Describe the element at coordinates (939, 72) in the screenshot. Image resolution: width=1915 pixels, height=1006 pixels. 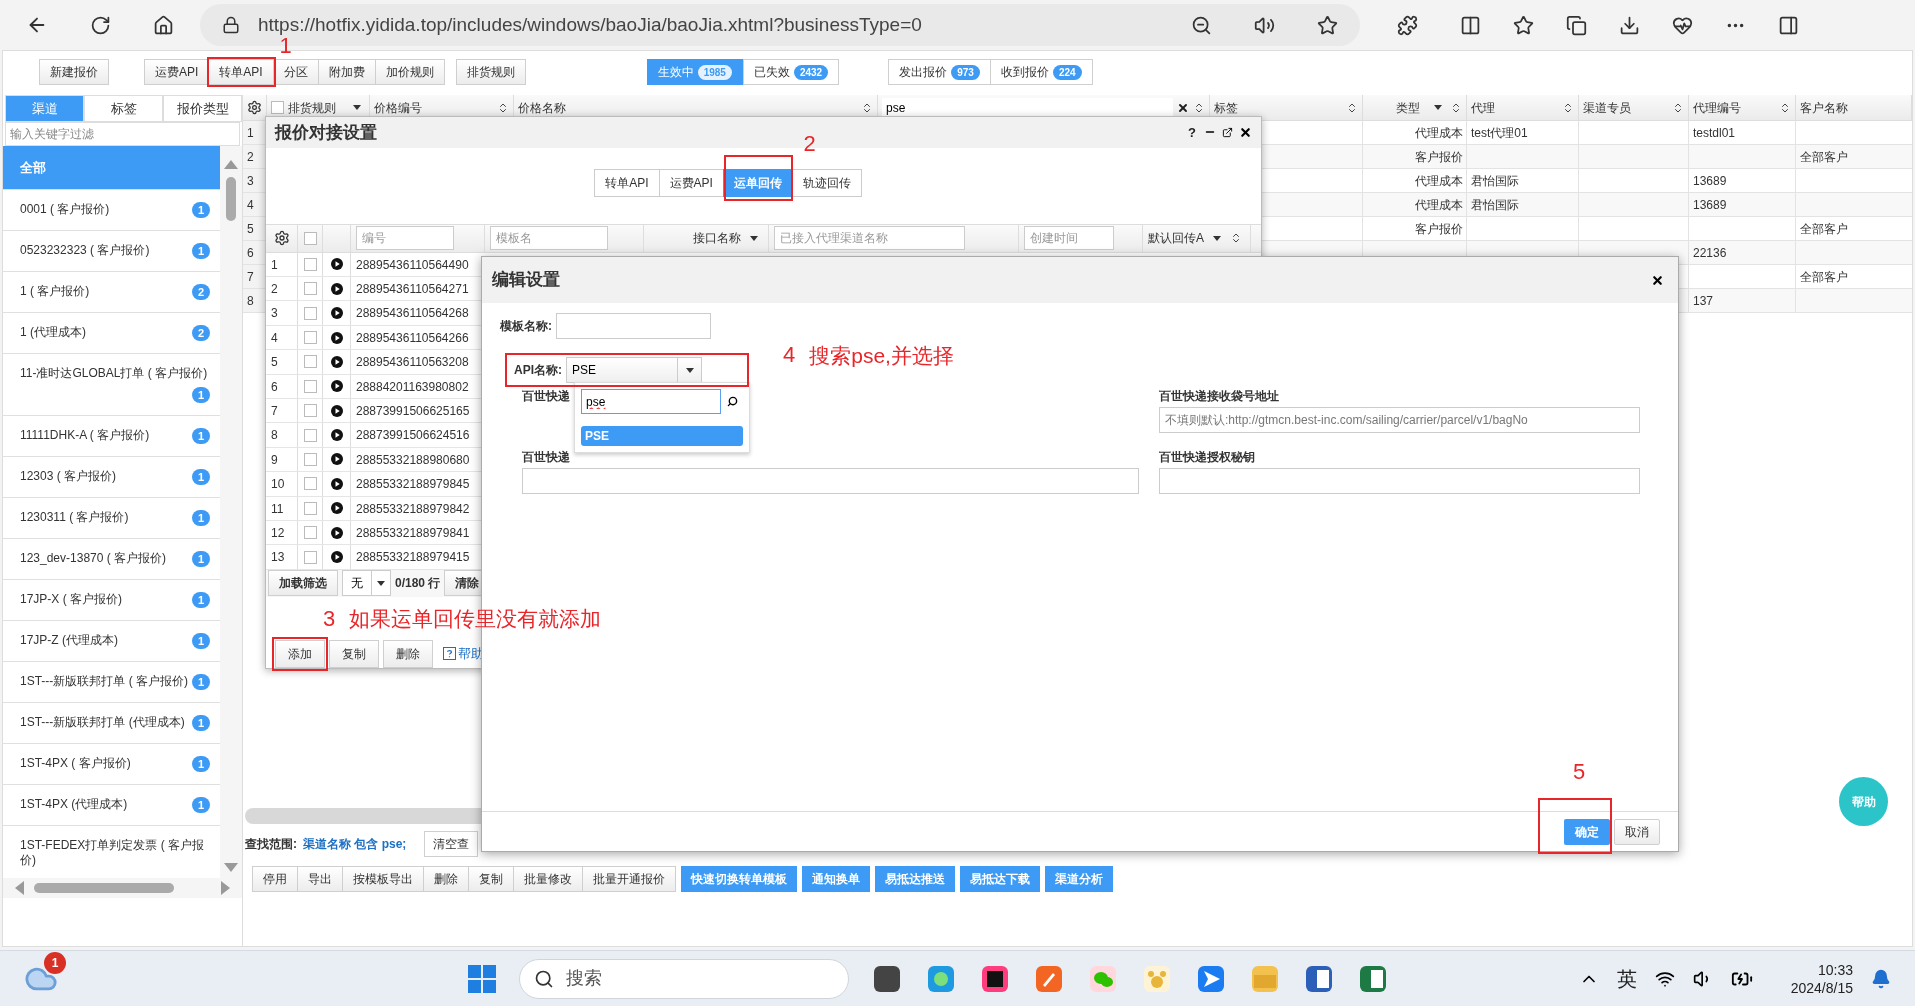
I see `report-tab: 发出报价 973` at that location.